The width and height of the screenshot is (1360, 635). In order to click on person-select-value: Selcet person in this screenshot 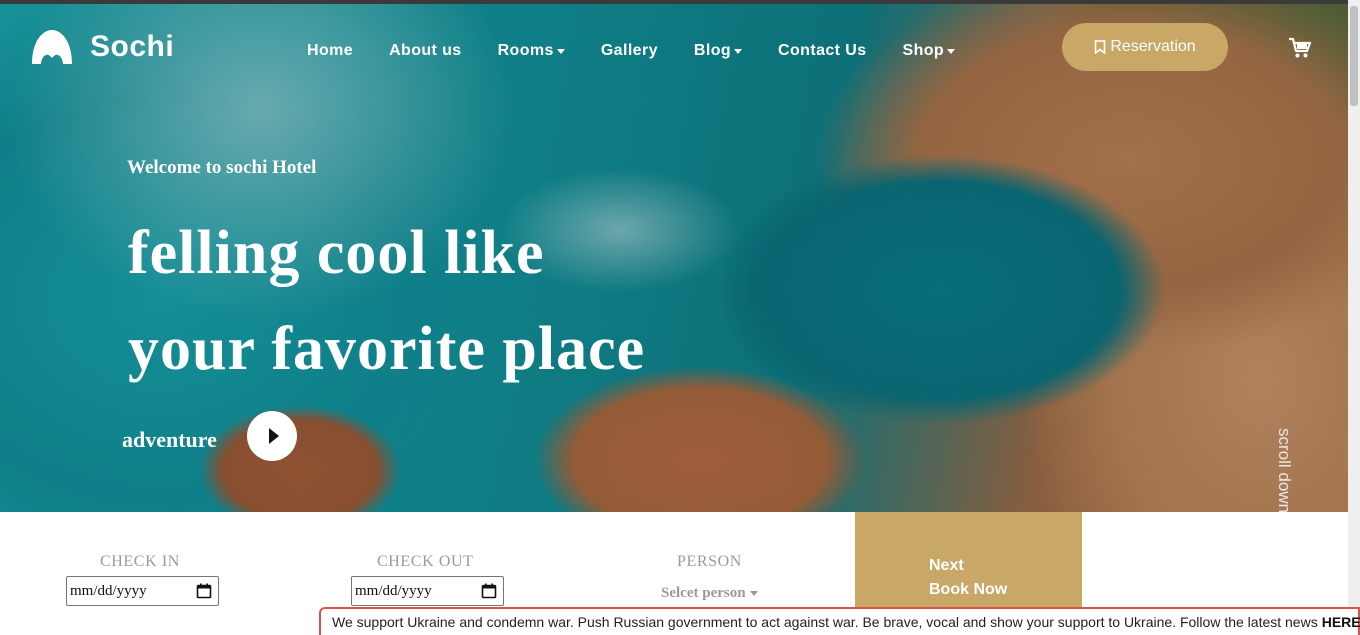, I will do `click(703, 593)`.